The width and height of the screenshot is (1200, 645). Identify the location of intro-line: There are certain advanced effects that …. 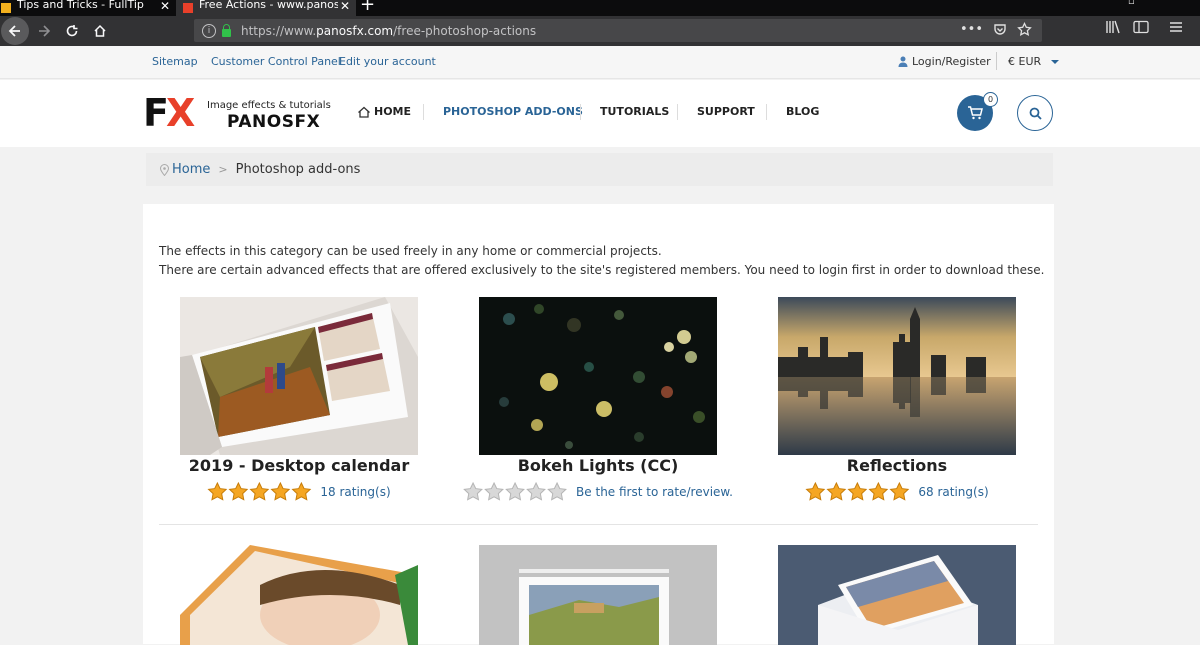
(602, 270).